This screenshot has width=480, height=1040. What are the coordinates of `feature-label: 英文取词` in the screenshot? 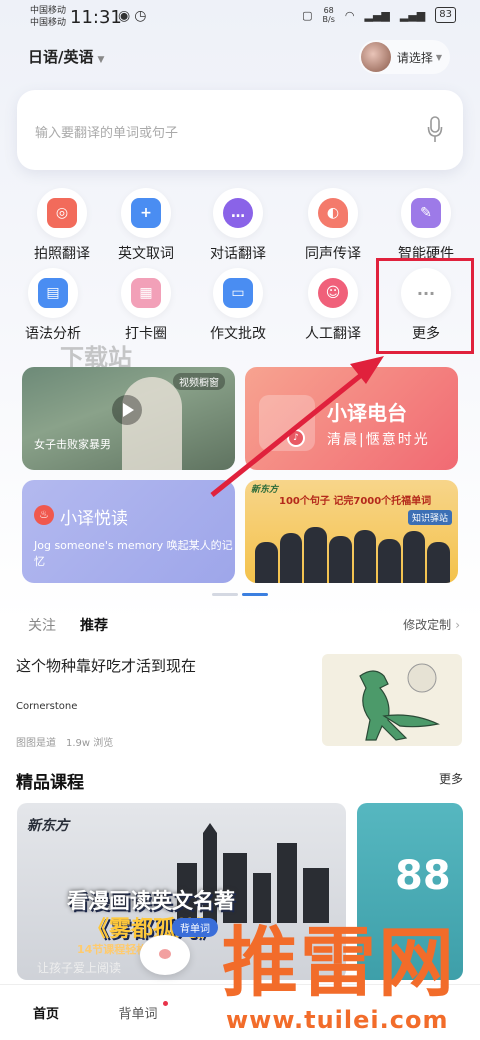 It's located at (146, 254).